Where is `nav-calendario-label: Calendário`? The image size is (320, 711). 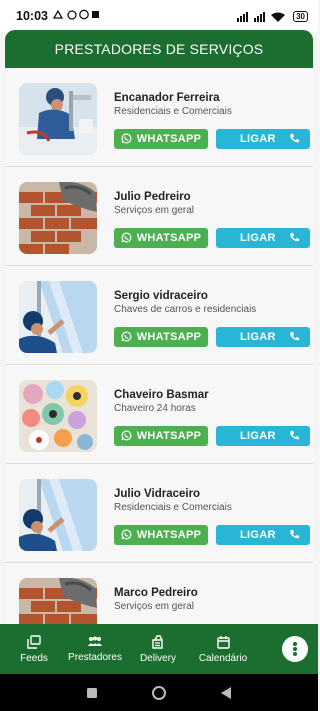 nav-calendario-label: Calendário is located at coordinates (223, 658).